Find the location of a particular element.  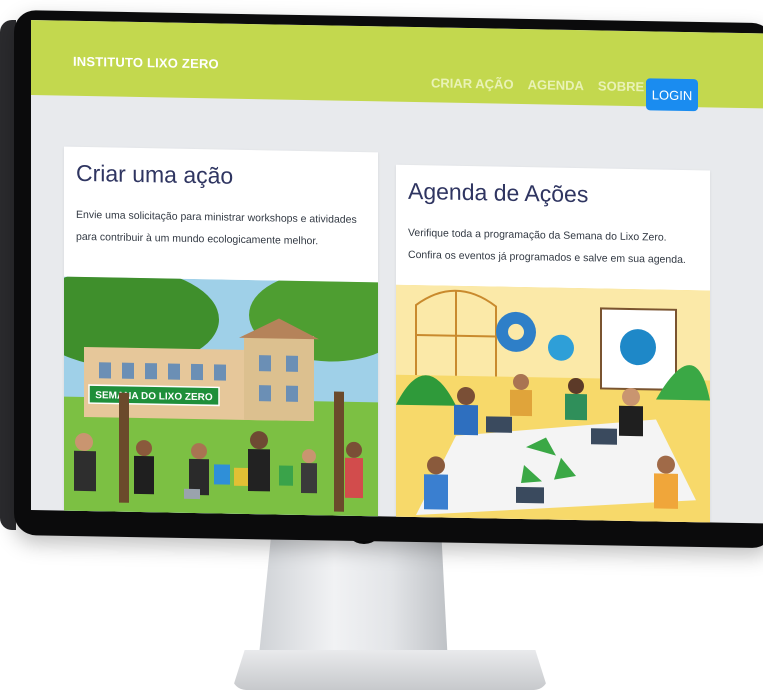

monitor-stand-base is located at coordinates (390, 670).